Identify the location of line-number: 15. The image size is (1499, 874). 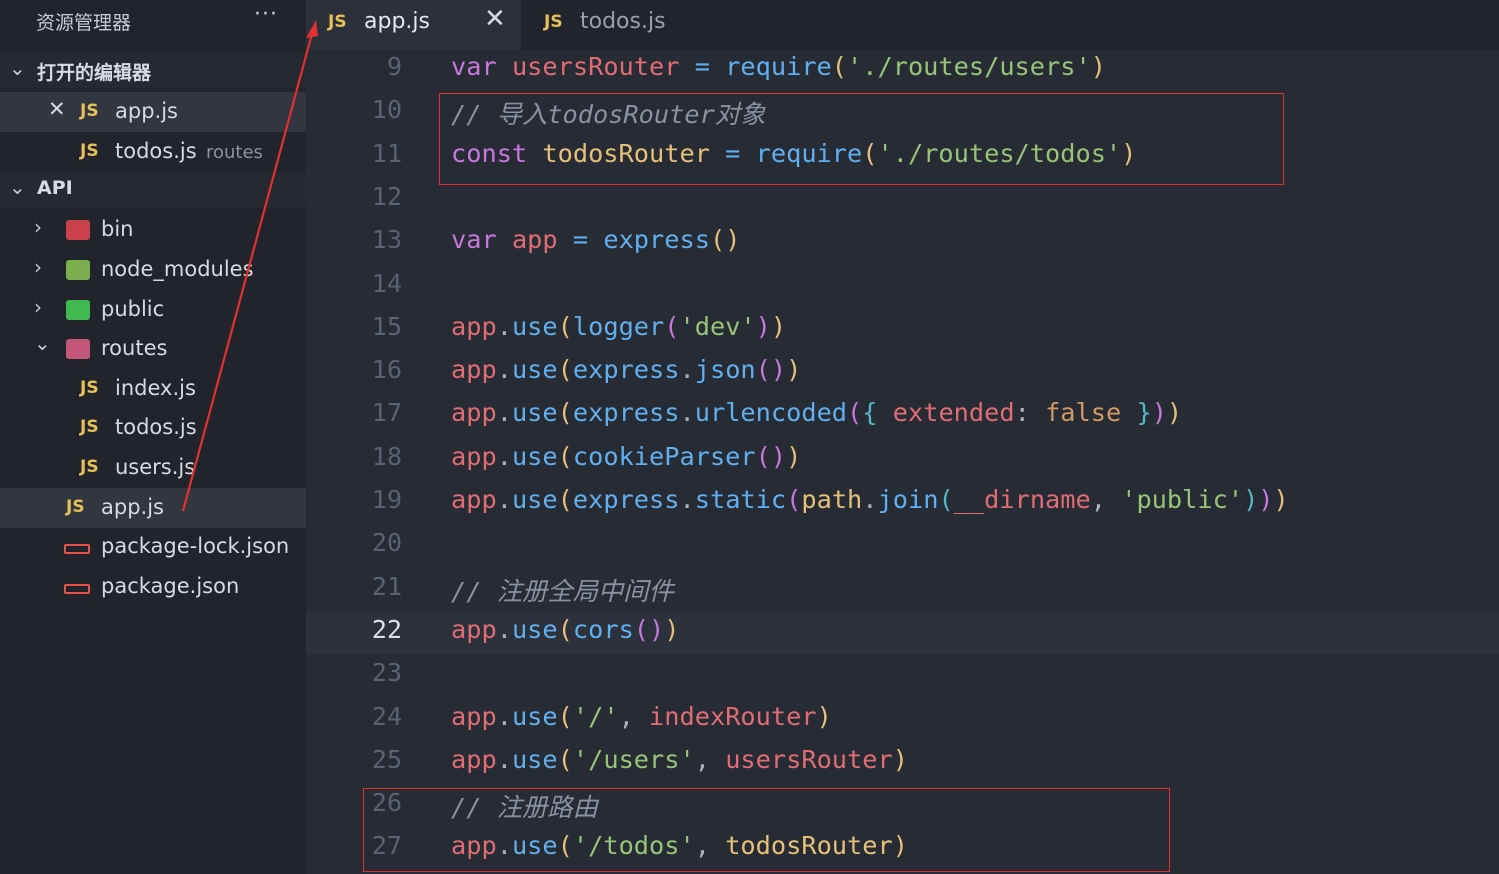
(386, 326).